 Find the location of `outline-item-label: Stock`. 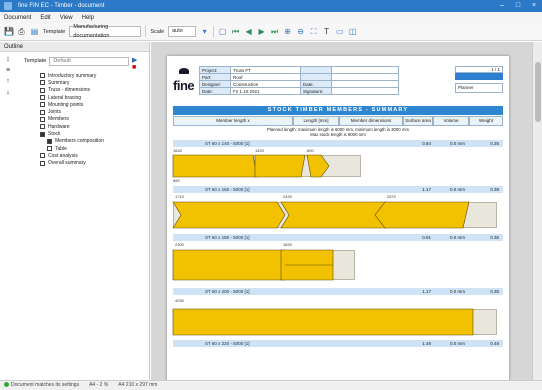

outline-item-label: Stock is located at coordinates (54, 134).